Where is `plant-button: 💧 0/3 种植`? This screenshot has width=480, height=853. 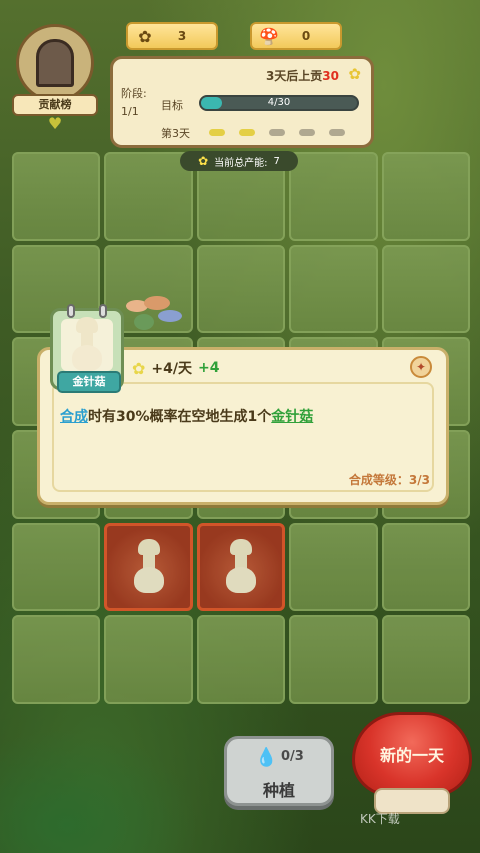
plant-button: 💧 0/3 种植 is located at coordinates (279, 771).